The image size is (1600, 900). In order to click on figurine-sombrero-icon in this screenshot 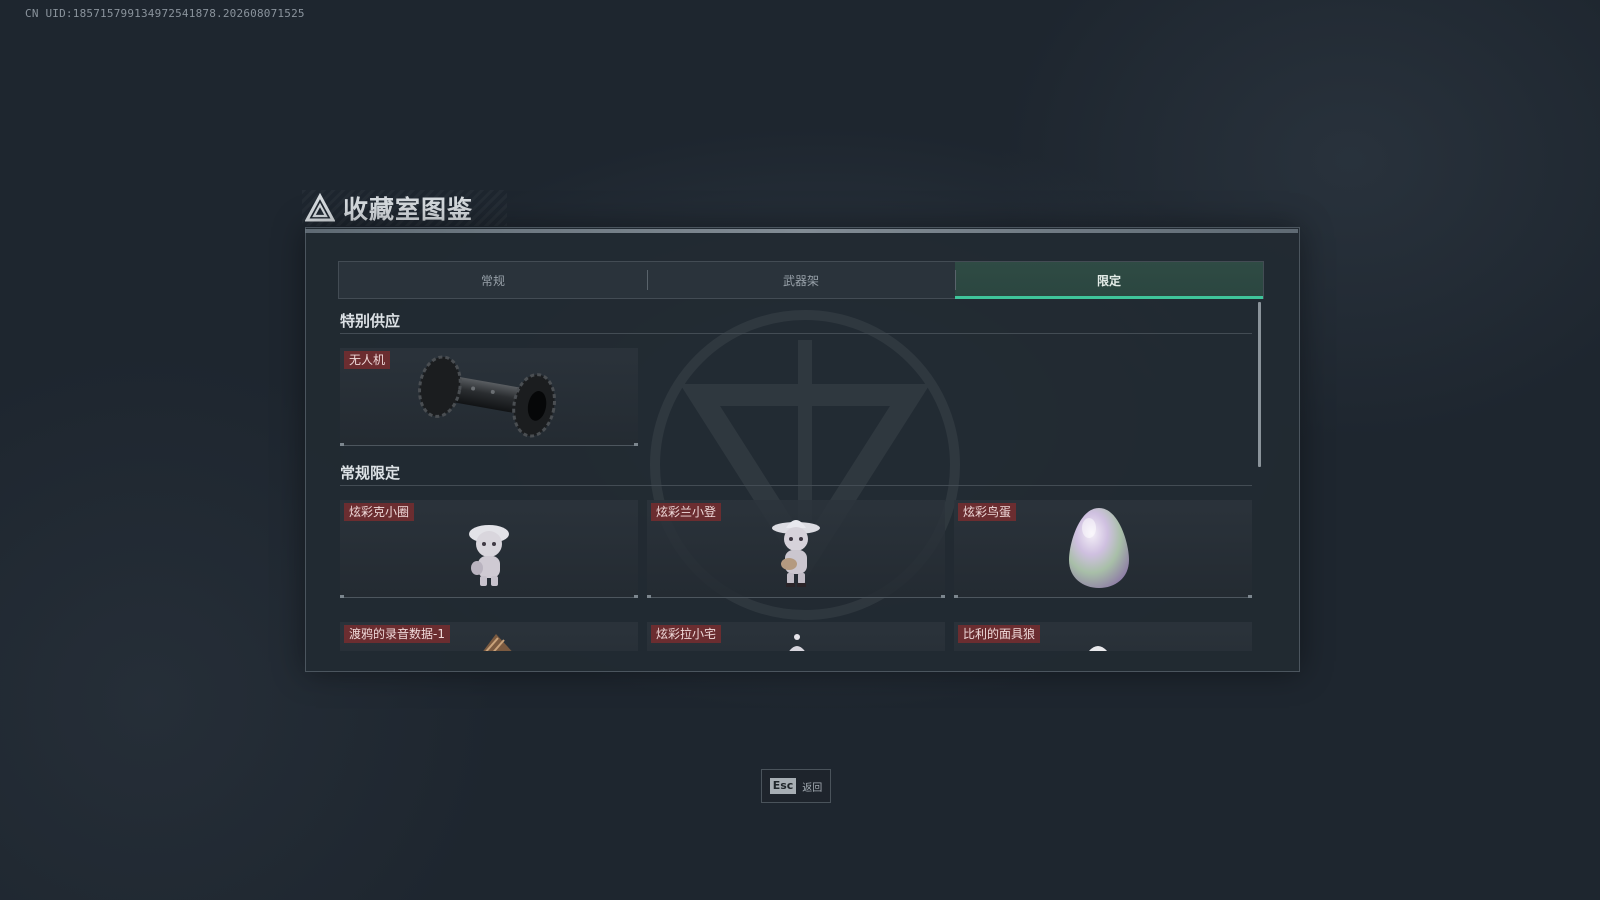, I will do `click(796, 553)`.